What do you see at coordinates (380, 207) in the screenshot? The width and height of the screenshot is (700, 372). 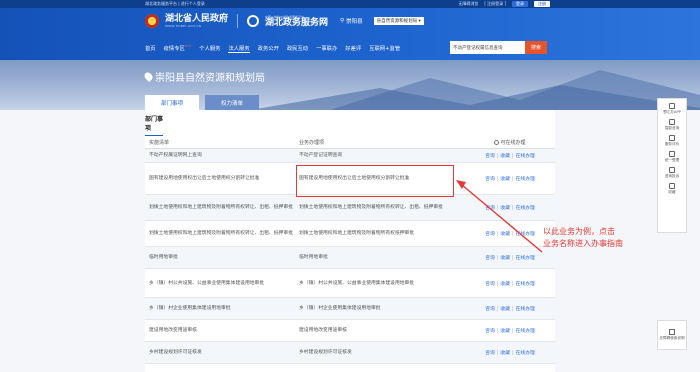 I see `business-item-link: 划拨土地使用权和地上建筑物及附着物所有权转让、出租、抵押审批` at bounding box center [380, 207].